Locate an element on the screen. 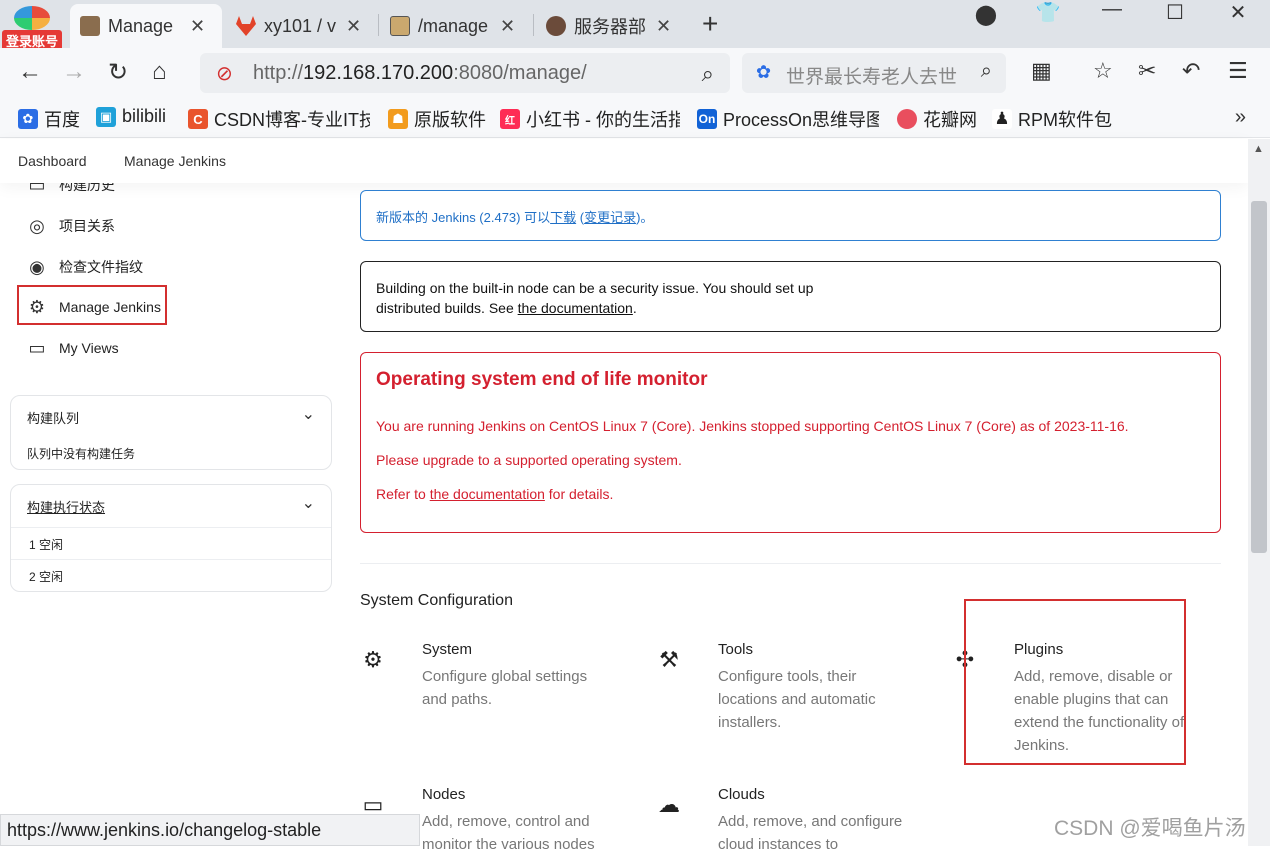 Image resolution: width=1270 pixels, height=856 pixels. petal-icon is located at coordinates (907, 119).